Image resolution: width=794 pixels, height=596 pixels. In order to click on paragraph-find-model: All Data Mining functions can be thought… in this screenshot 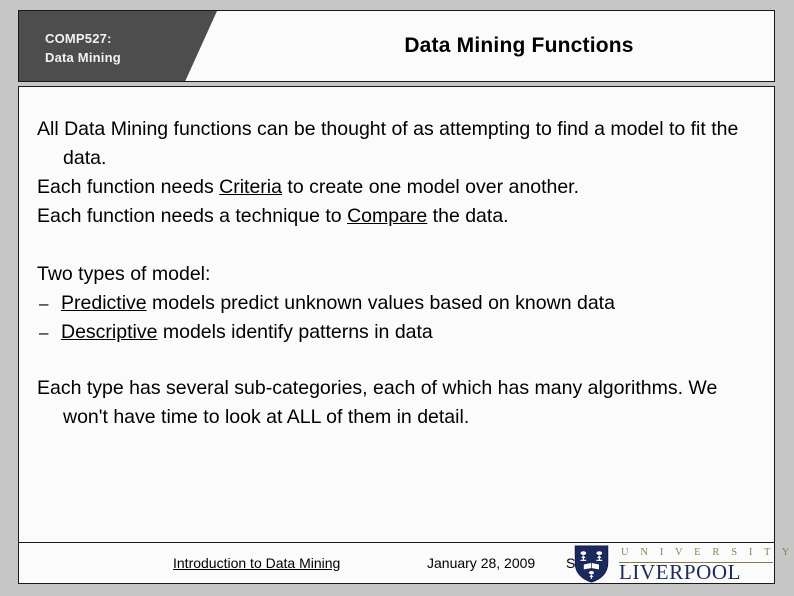, I will do `click(388, 143)`.